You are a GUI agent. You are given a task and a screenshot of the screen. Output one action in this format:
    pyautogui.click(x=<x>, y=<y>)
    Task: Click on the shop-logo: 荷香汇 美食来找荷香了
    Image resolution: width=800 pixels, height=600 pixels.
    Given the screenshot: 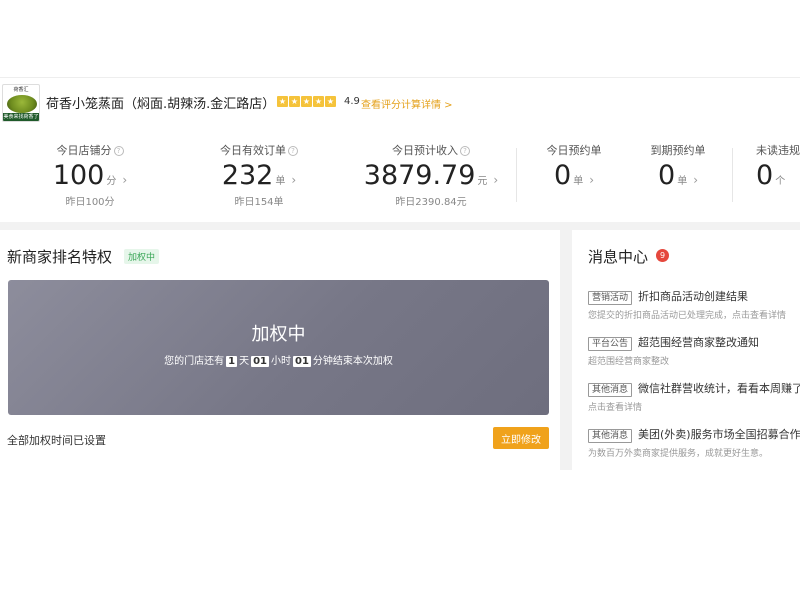 What is the action you would take?
    pyautogui.click(x=21, y=103)
    